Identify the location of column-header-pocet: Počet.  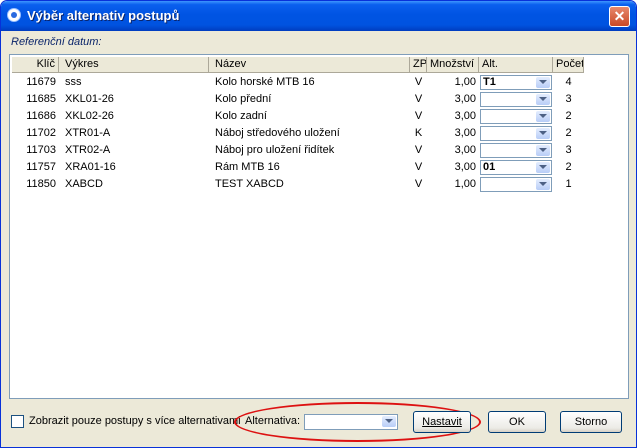
(568, 65).